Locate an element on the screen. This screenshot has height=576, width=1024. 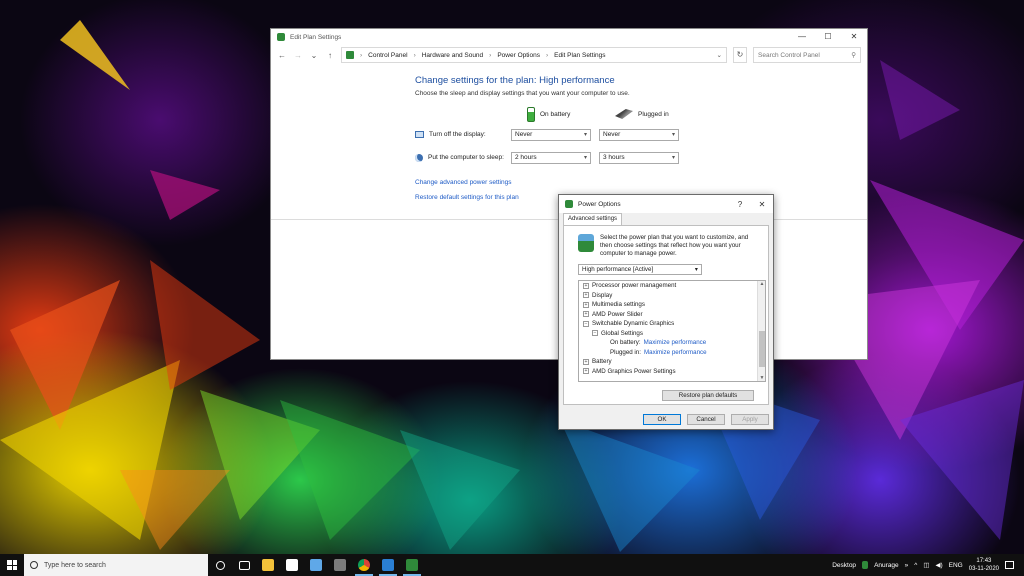
display-off-row: Turn off the display: Never ▾ Never ▾ is located at coordinates (641, 134).